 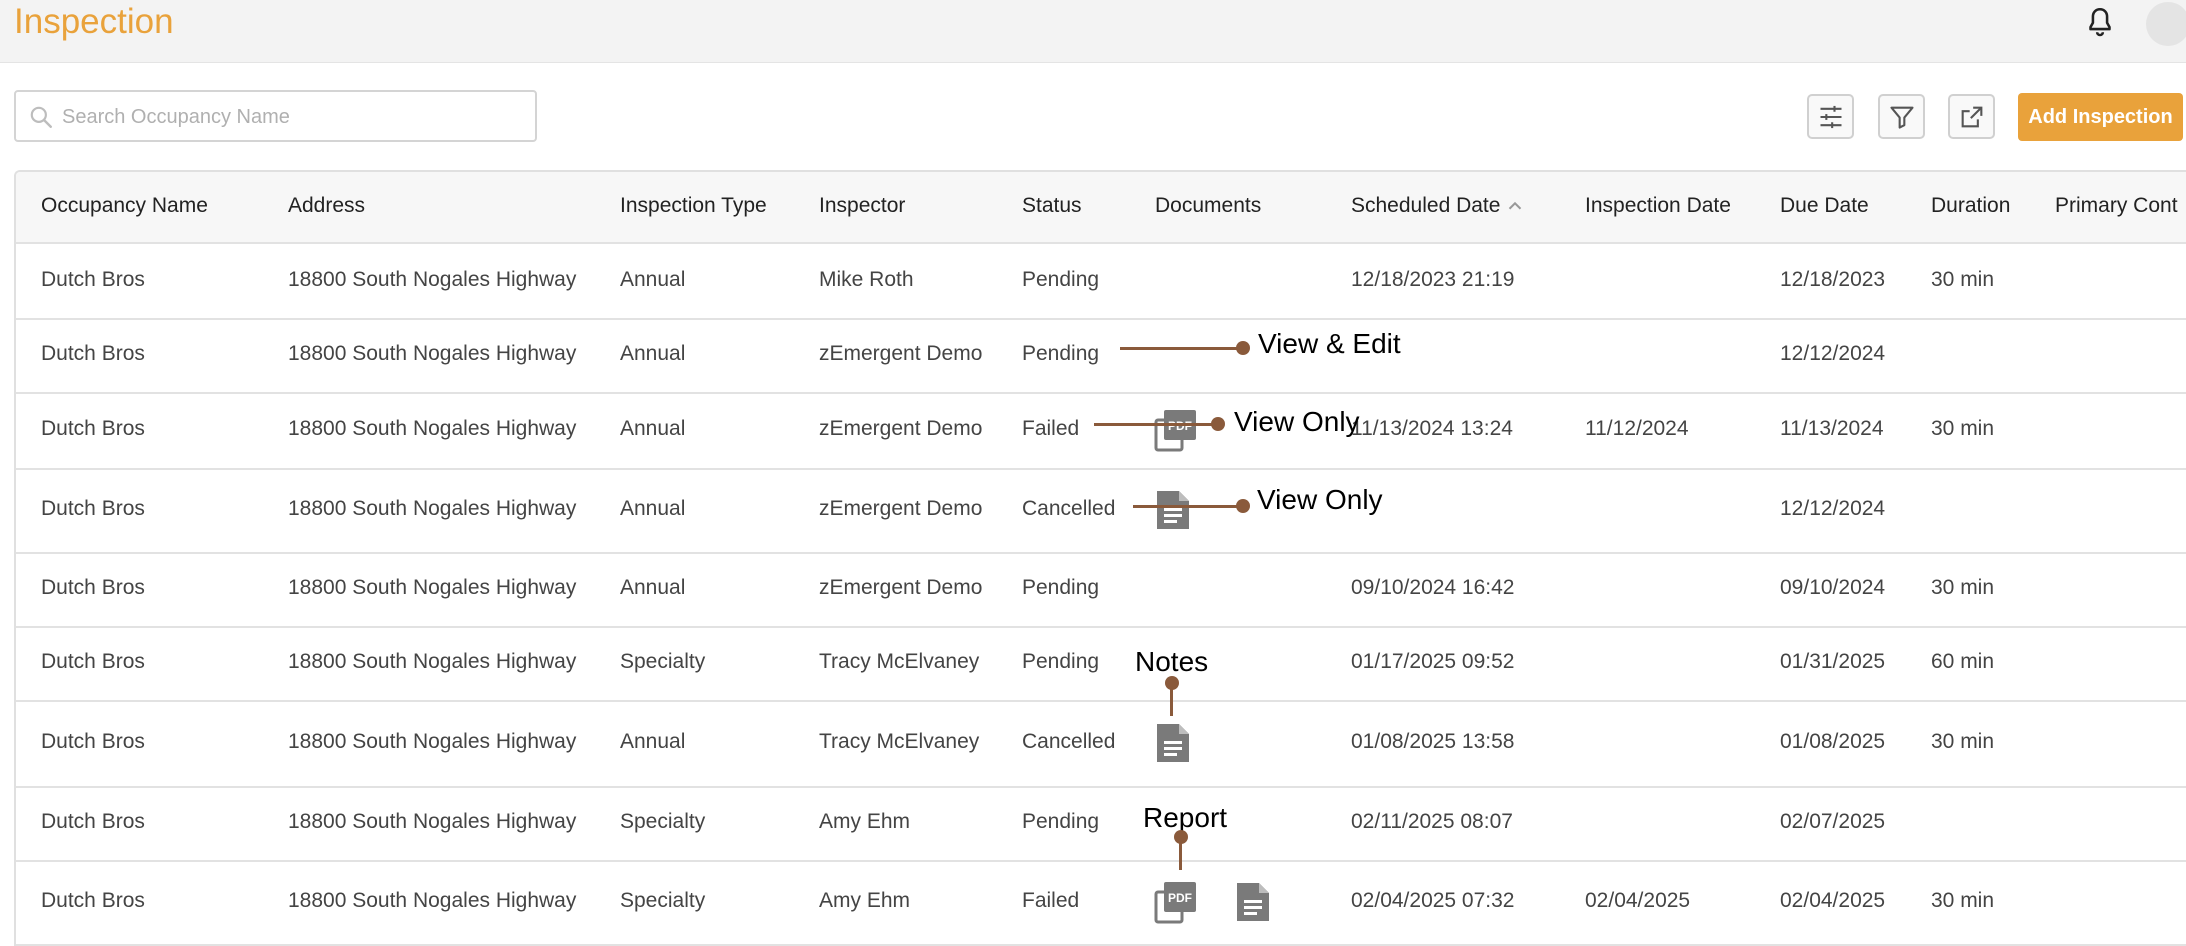 I want to click on cell-due-date: 12/18/2023, so click(x=1833, y=279).